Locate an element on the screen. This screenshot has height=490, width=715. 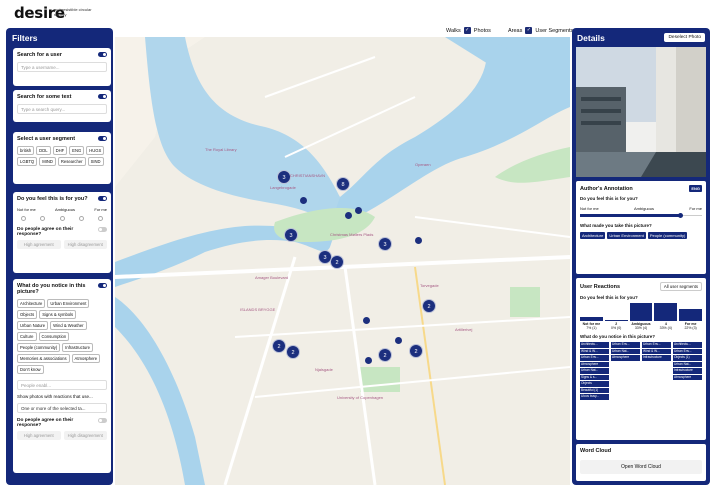
notice-chip: Infrastructure is located at coordinates (77, 347).